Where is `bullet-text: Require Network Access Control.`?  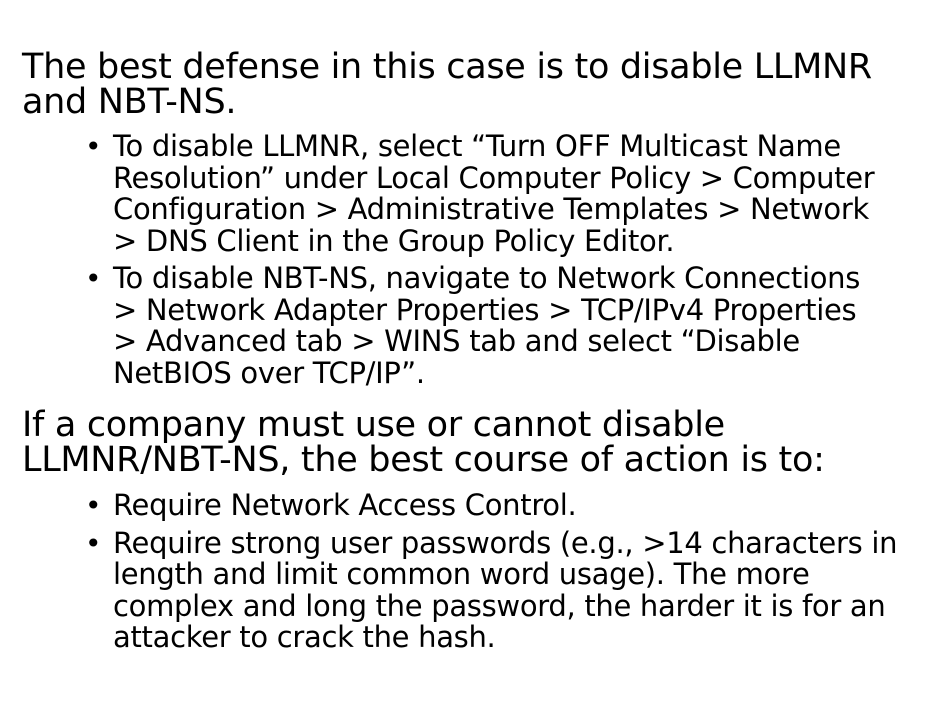
bullet-text: Require Network Access Control. is located at coordinates (526, 505).